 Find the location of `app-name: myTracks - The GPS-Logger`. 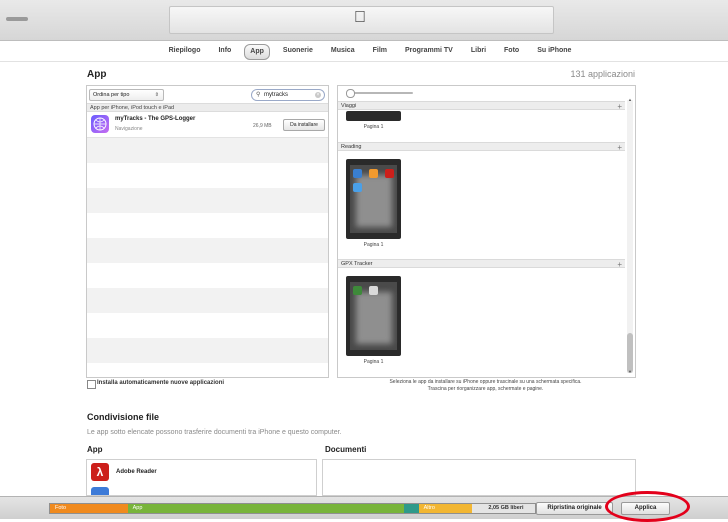

app-name: myTracks - The GPS-Logger is located at coordinates (155, 119).